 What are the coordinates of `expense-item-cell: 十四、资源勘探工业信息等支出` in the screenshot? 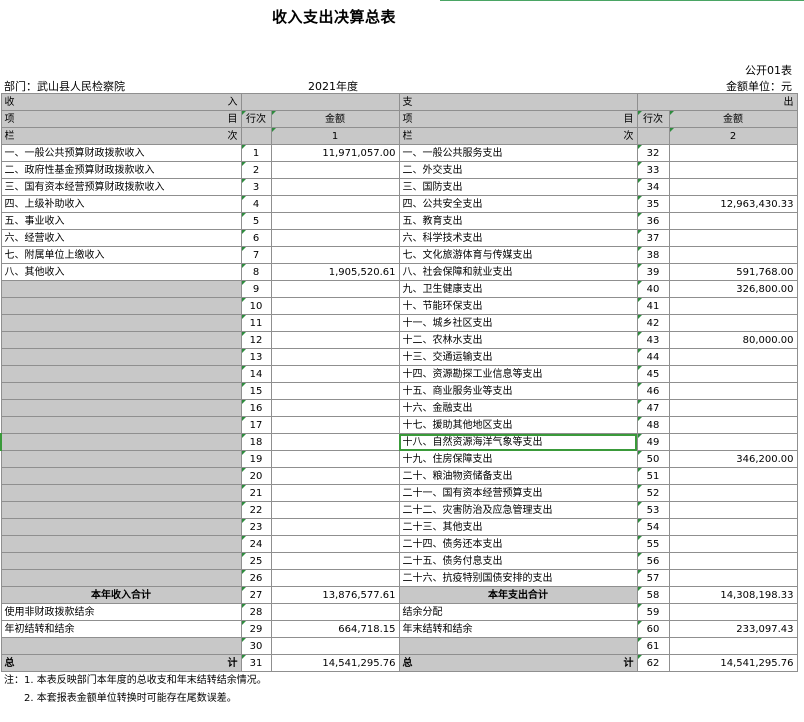 It's located at (518, 374).